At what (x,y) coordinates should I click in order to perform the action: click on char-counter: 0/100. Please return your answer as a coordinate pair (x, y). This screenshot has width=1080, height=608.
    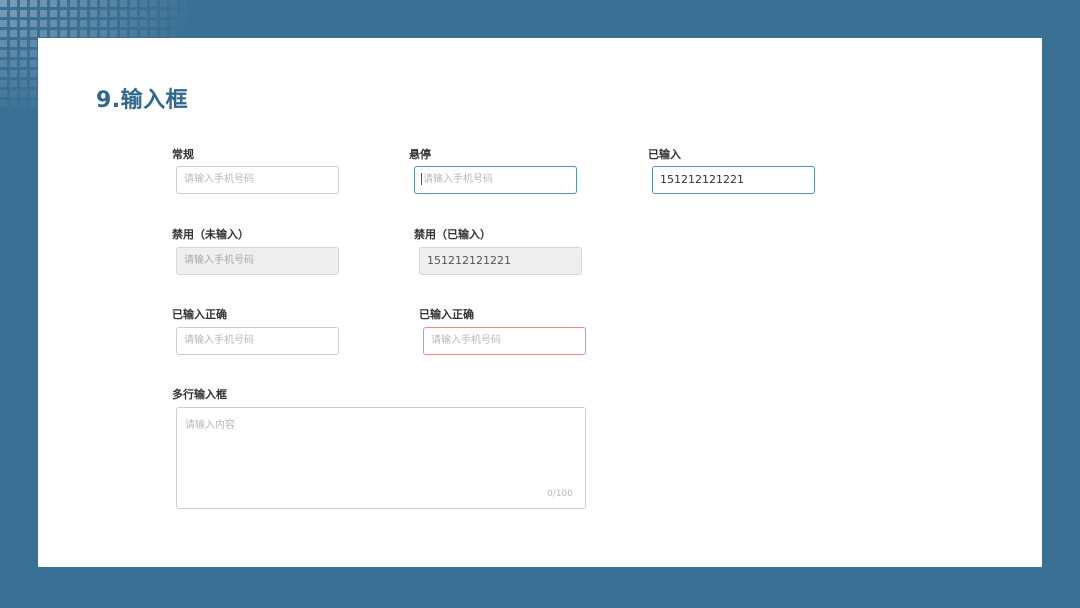
    Looking at the image, I should click on (560, 494).